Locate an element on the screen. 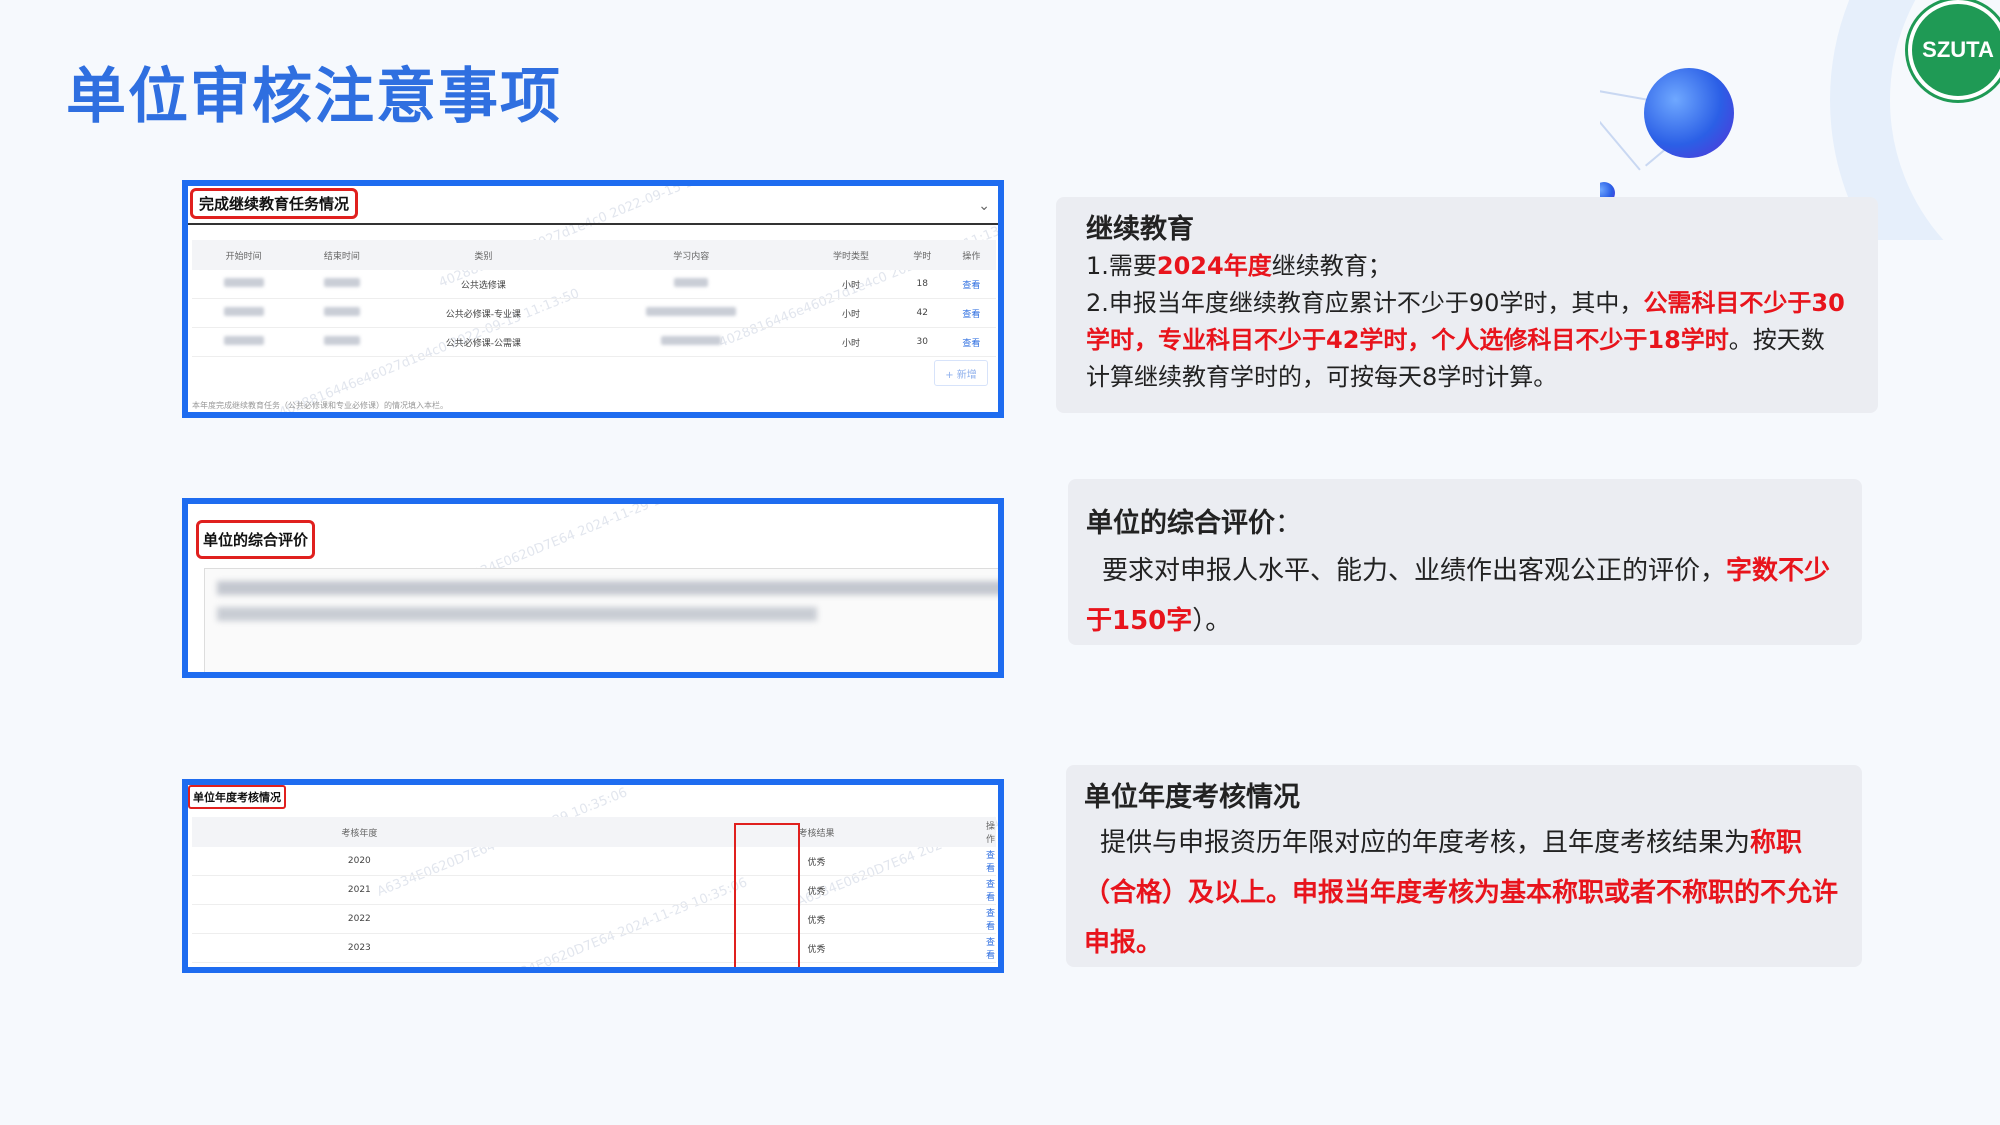 Image resolution: width=2000 pixels, height=1125 pixels. table-row: 2020 优秀 查看 is located at coordinates (594, 861).